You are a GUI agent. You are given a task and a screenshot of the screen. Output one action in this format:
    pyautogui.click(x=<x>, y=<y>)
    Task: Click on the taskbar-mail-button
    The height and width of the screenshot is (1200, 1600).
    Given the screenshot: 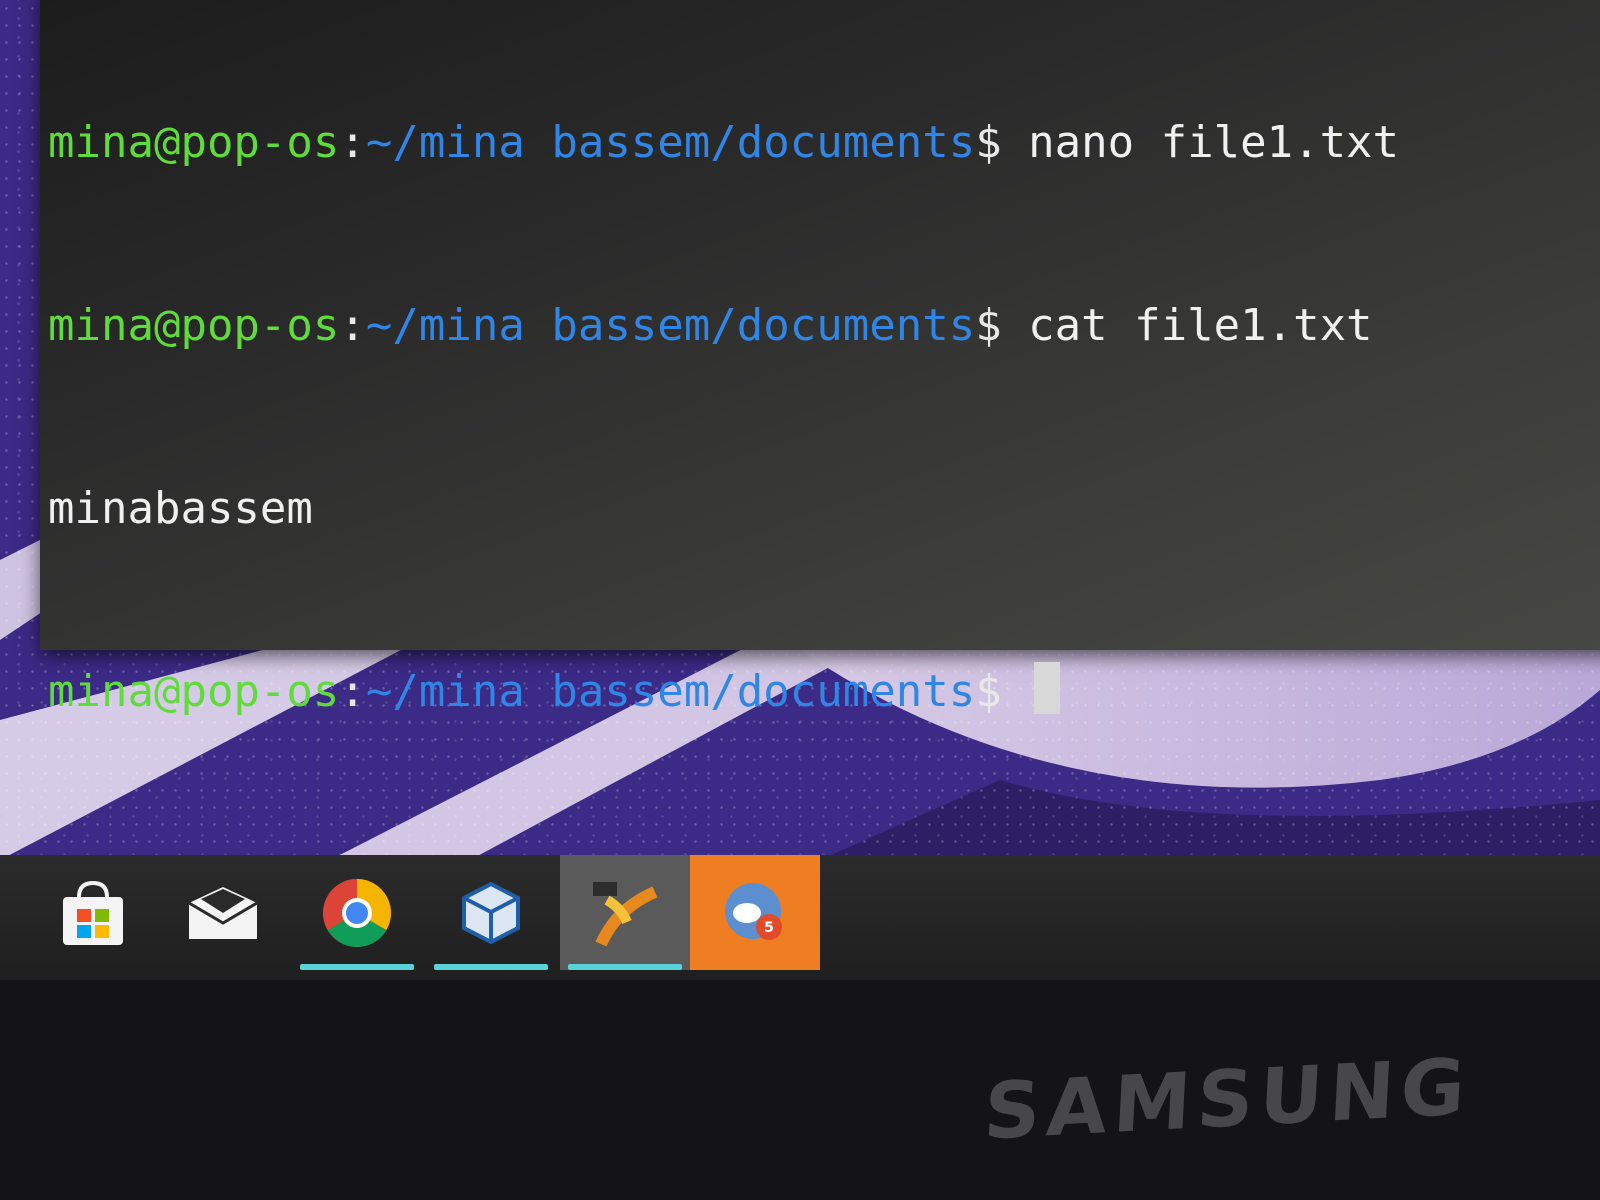 What is the action you would take?
    pyautogui.click(x=223, y=912)
    